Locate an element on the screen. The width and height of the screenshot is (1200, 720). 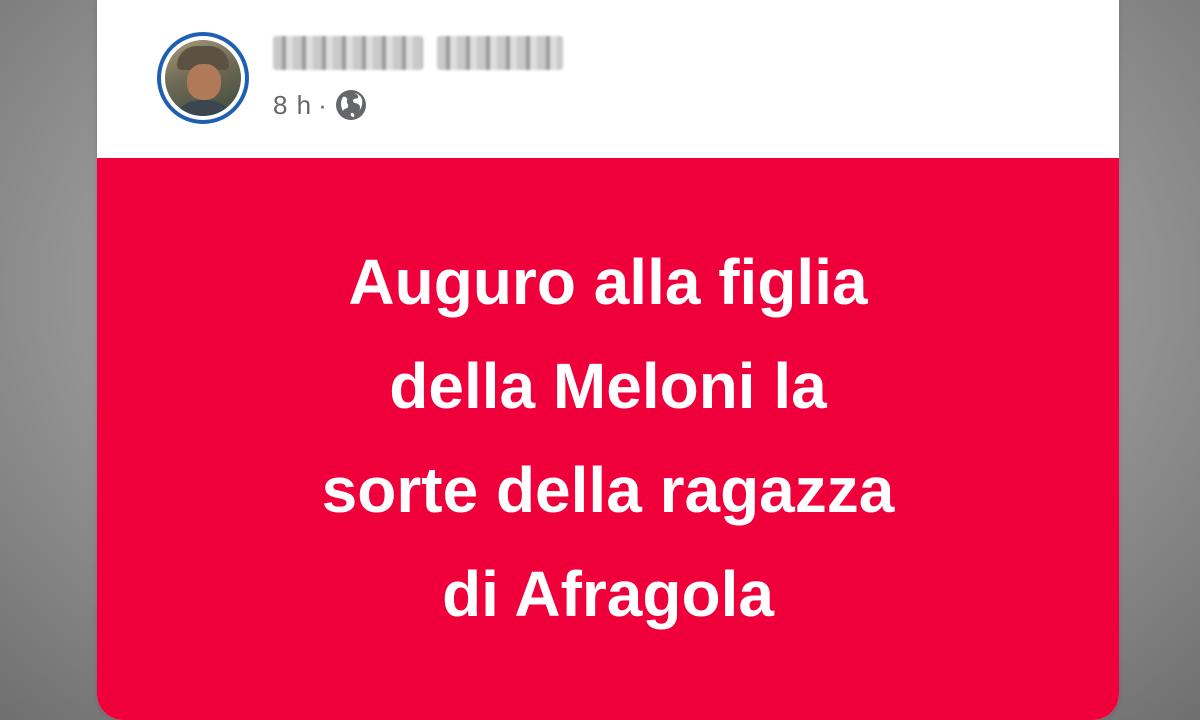
post-meta: 8 h · is located at coordinates (320, 105).